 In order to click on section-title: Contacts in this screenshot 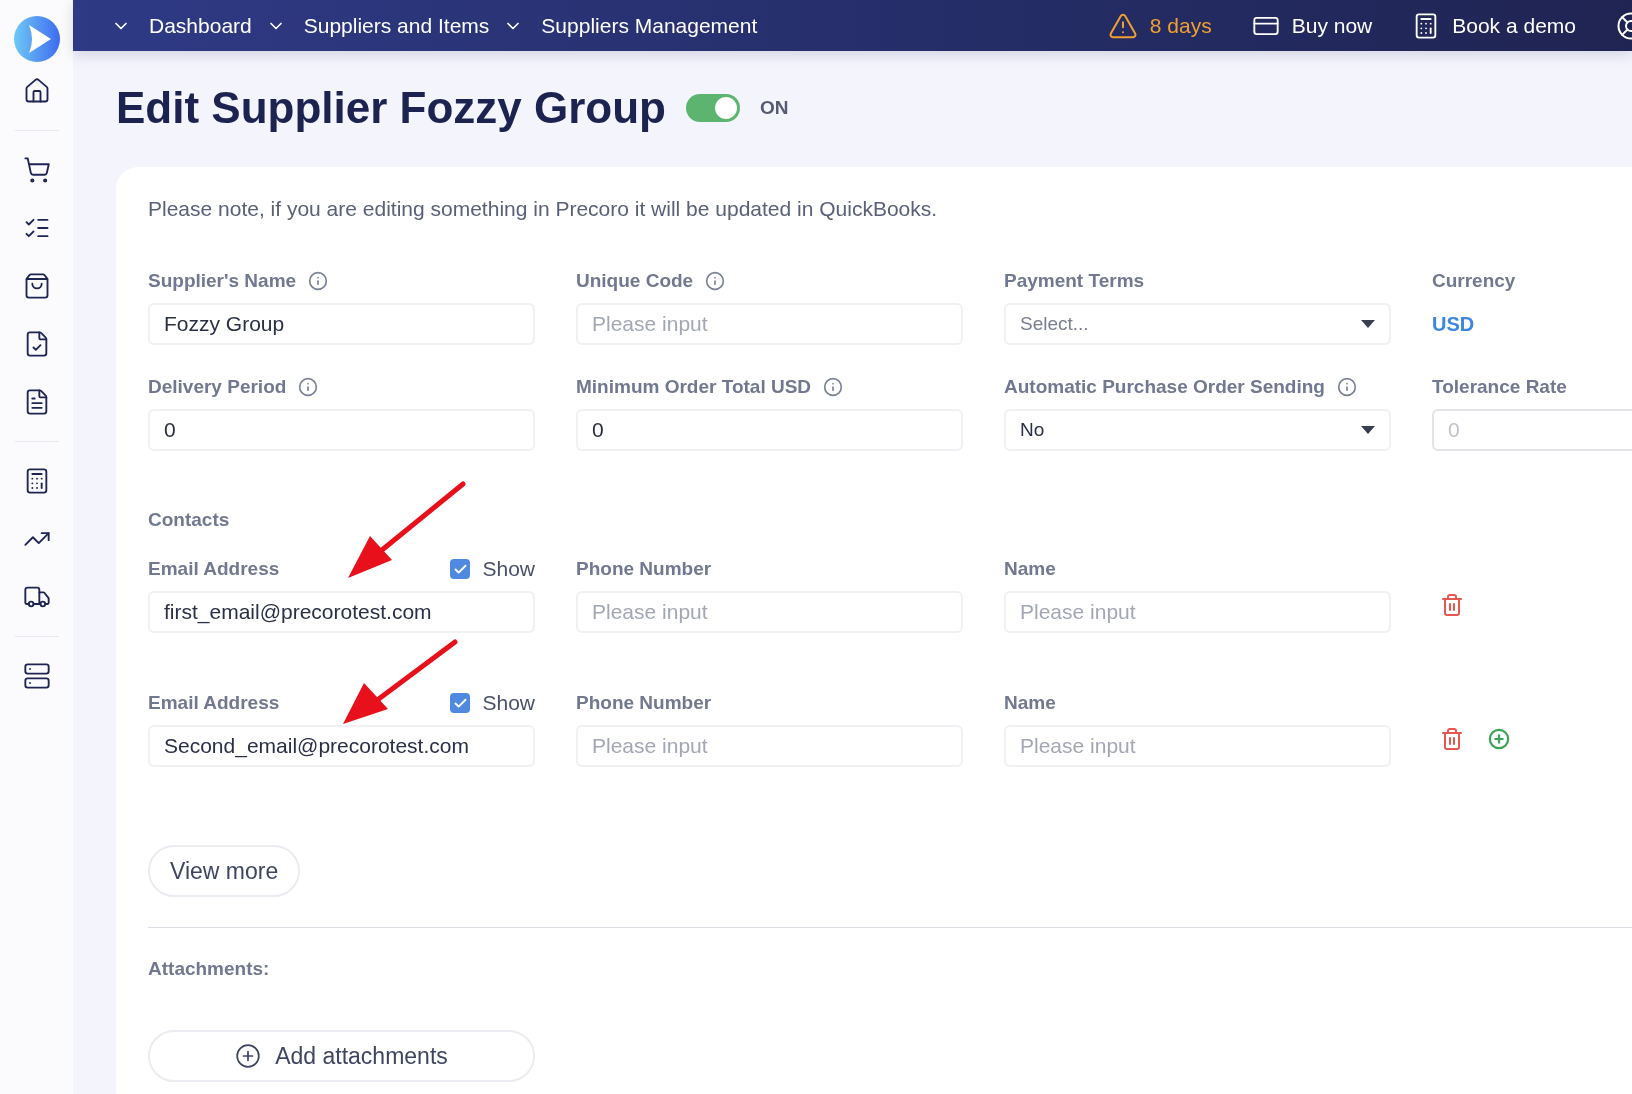, I will do `click(189, 520)`.